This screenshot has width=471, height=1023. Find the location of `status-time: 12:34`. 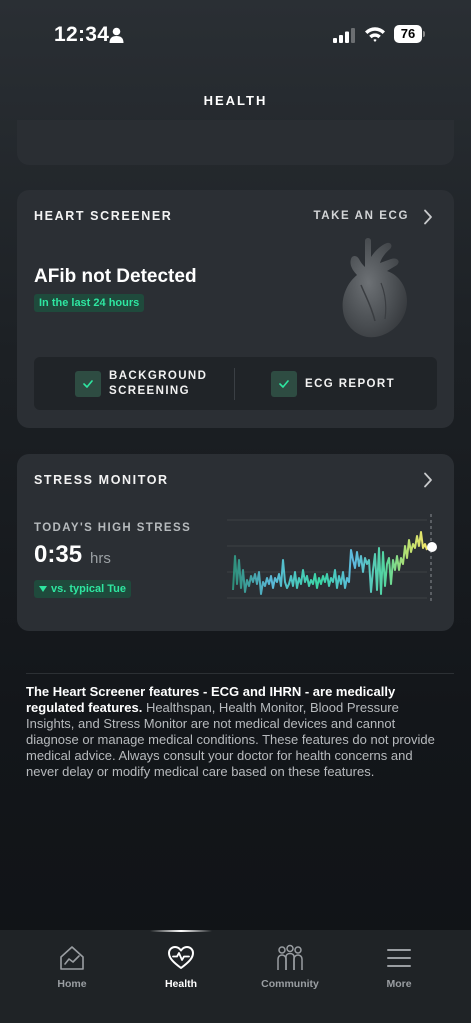

status-time: 12:34 is located at coordinates (82, 34).